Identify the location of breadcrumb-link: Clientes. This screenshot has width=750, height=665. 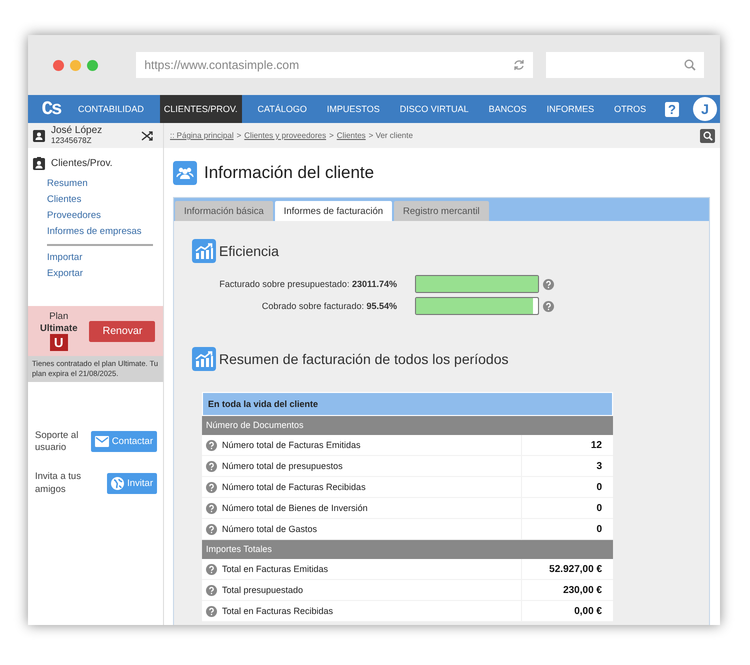
(351, 135).